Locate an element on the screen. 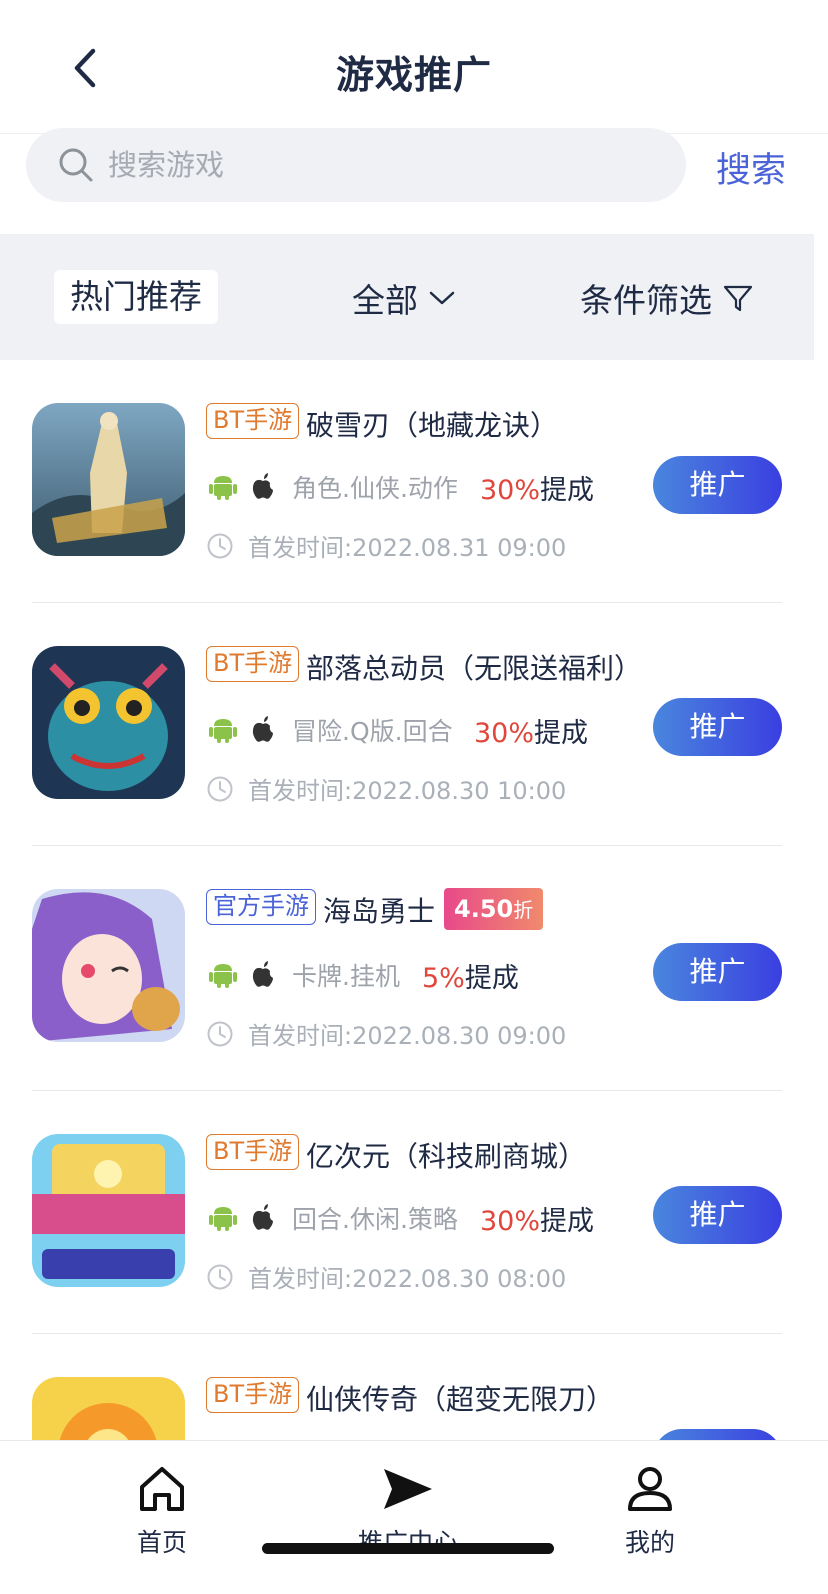 The width and height of the screenshot is (828, 1594). filter-condition: 条件筛选 is located at coordinates (667, 298).